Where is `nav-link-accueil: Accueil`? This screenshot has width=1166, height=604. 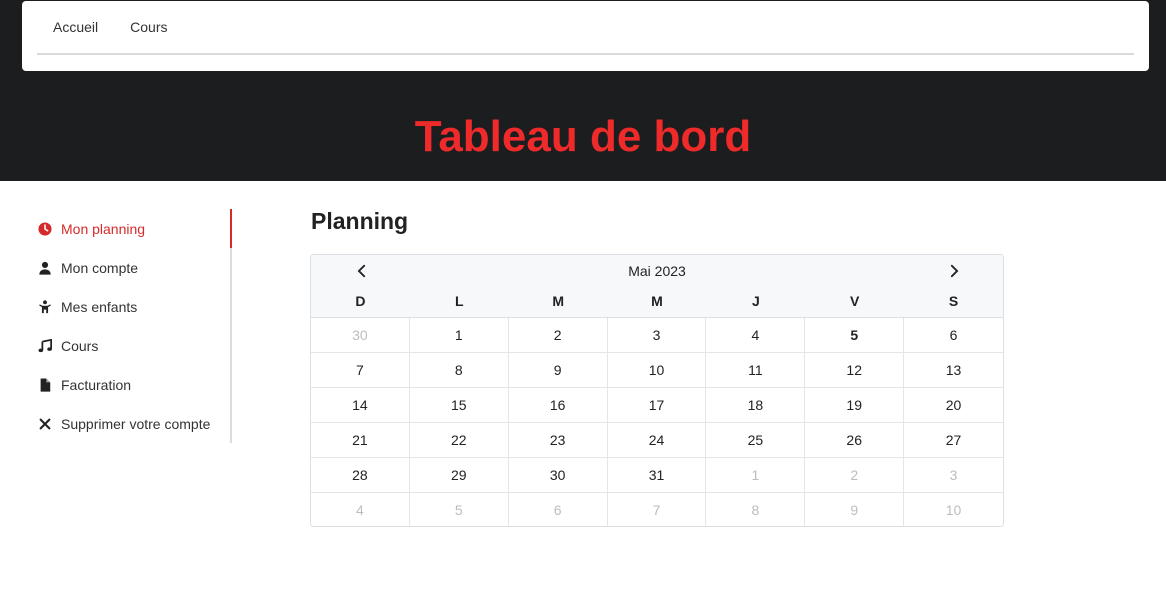 nav-link-accueil: Accueil is located at coordinates (75, 27).